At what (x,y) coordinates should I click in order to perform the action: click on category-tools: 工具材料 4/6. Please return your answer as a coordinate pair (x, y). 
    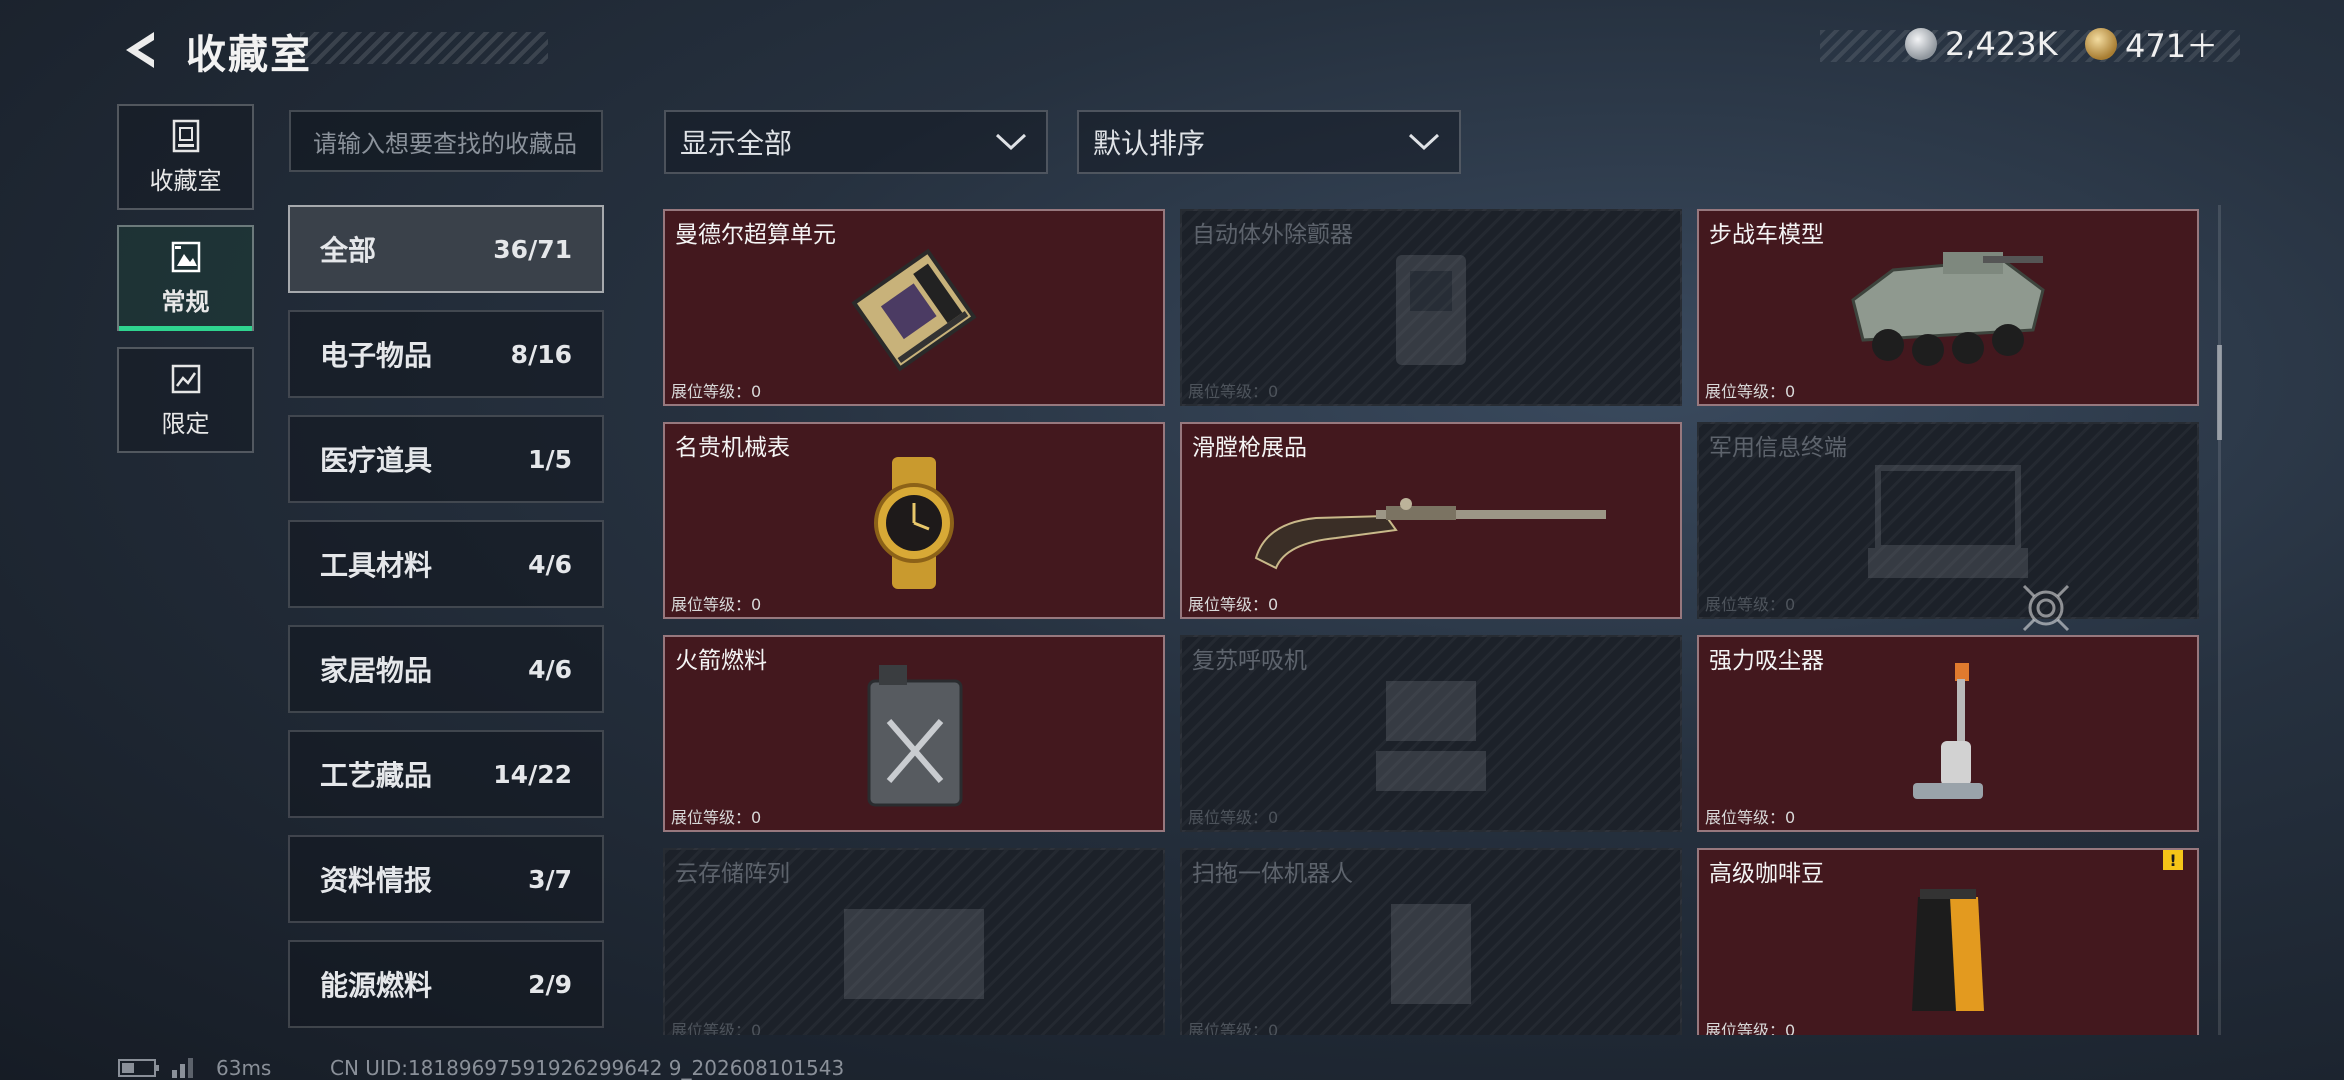
    Looking at the image, I should click on (446, 564).